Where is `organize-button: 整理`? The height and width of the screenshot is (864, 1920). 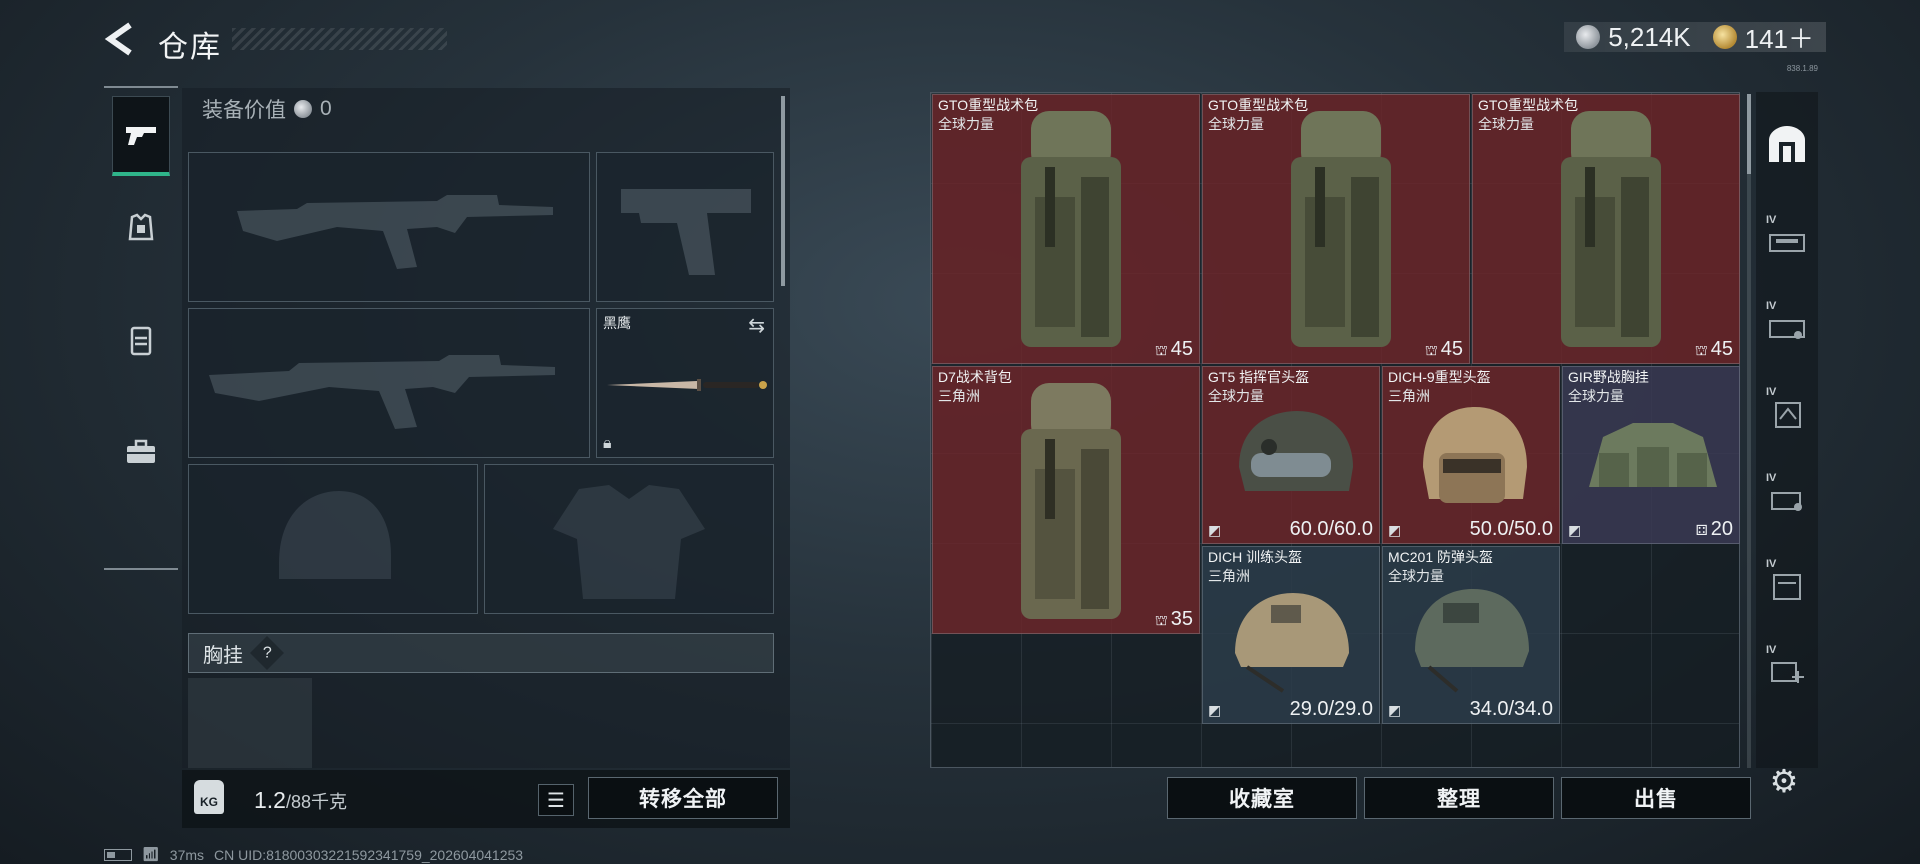
organize-button: 整理 is located at coordinates (1459, 798).